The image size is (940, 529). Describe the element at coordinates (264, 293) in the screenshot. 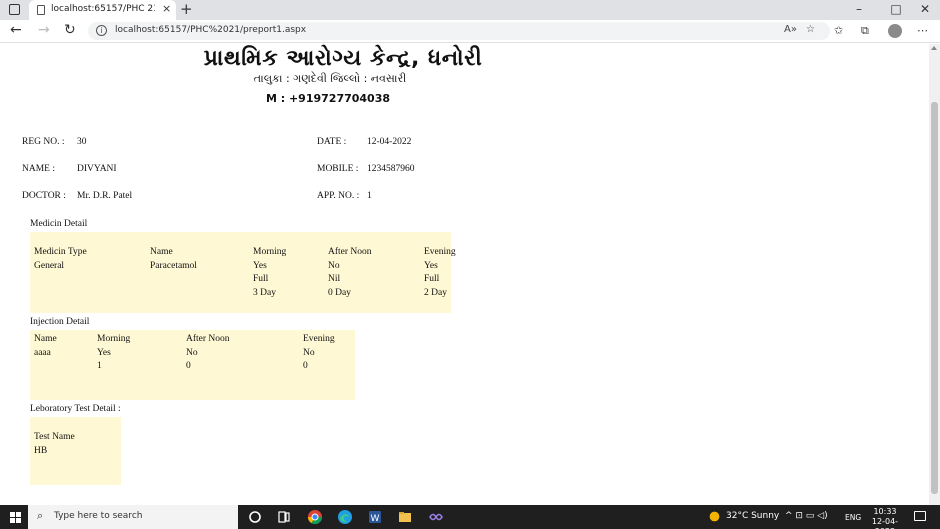

I see `medicine-morning-days: 3 Day` at that location.